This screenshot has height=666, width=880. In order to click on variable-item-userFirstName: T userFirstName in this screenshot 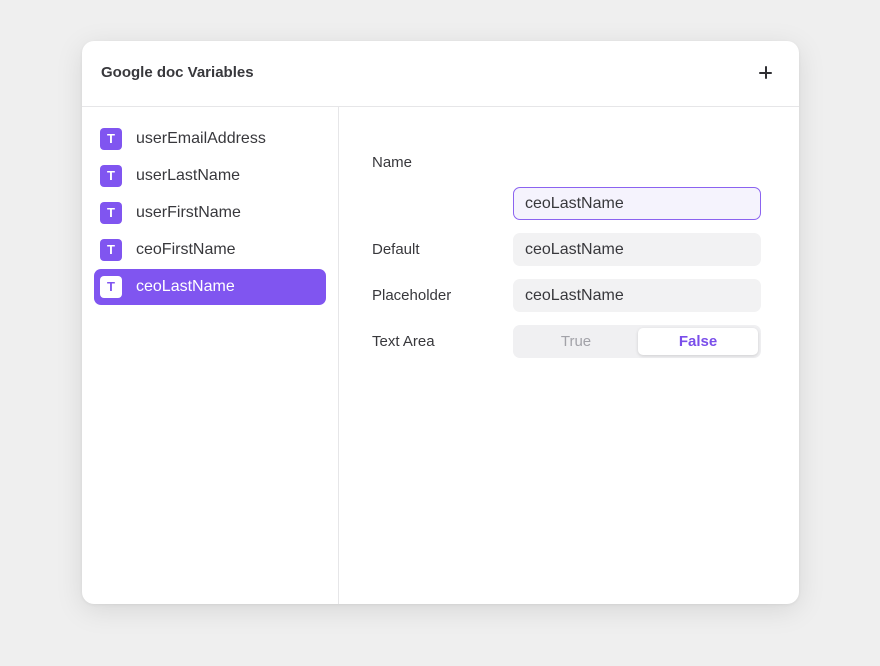, I will do `click(210, 213)`.